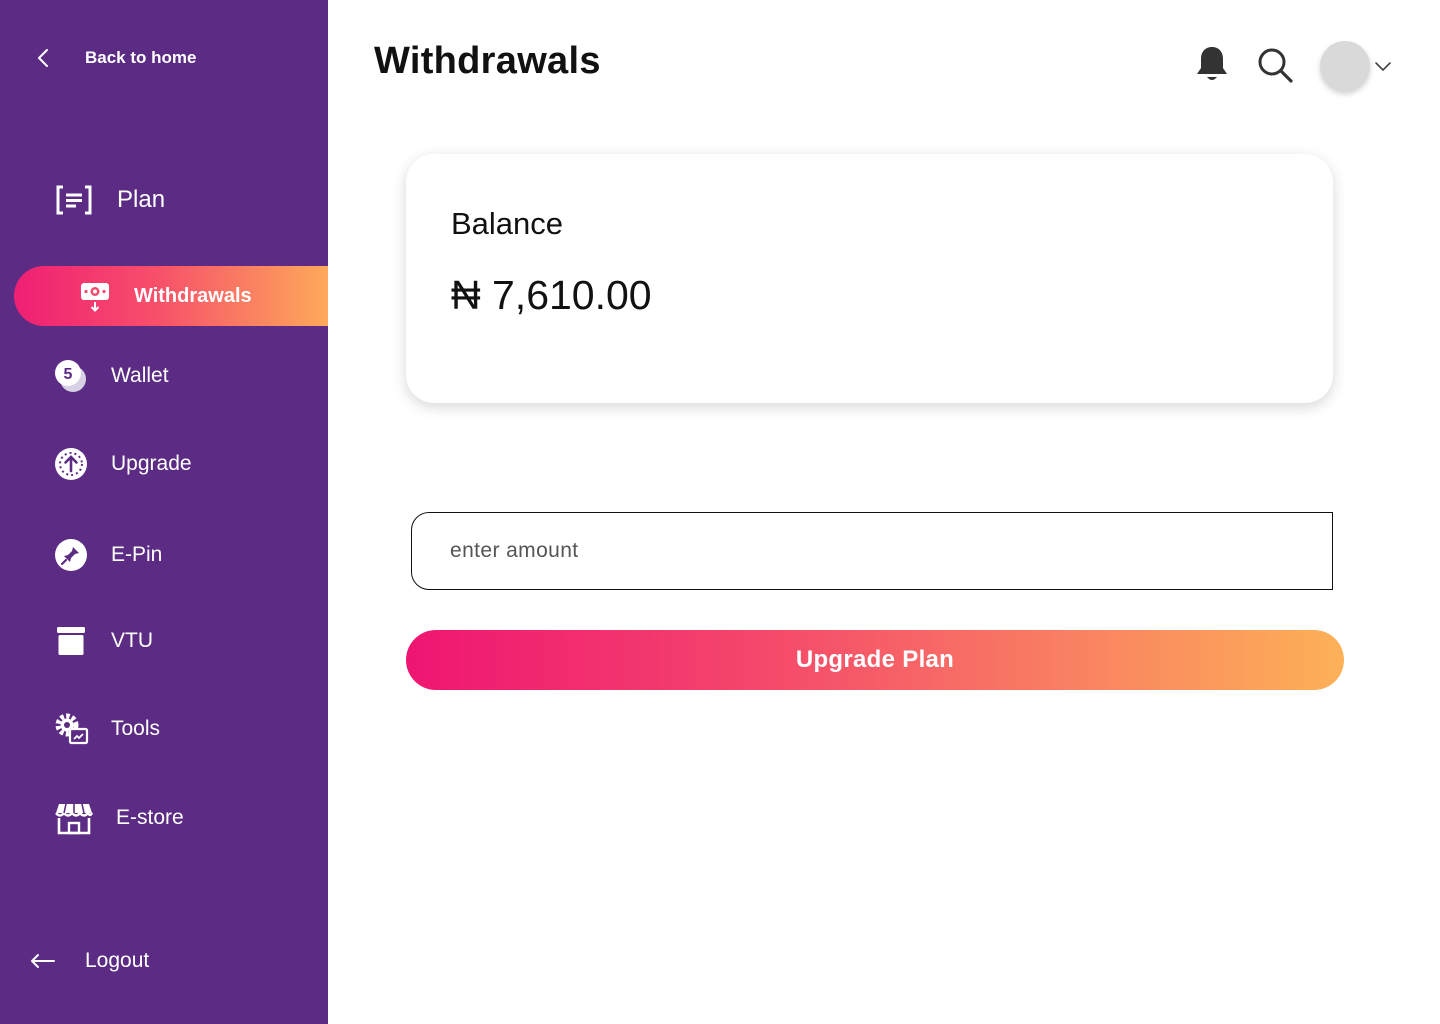 Image resolution: width=1440 pixels, height=1024 pixels. I want to click on sidebar-item-upgrade: Upgrade, so click(122, 464).